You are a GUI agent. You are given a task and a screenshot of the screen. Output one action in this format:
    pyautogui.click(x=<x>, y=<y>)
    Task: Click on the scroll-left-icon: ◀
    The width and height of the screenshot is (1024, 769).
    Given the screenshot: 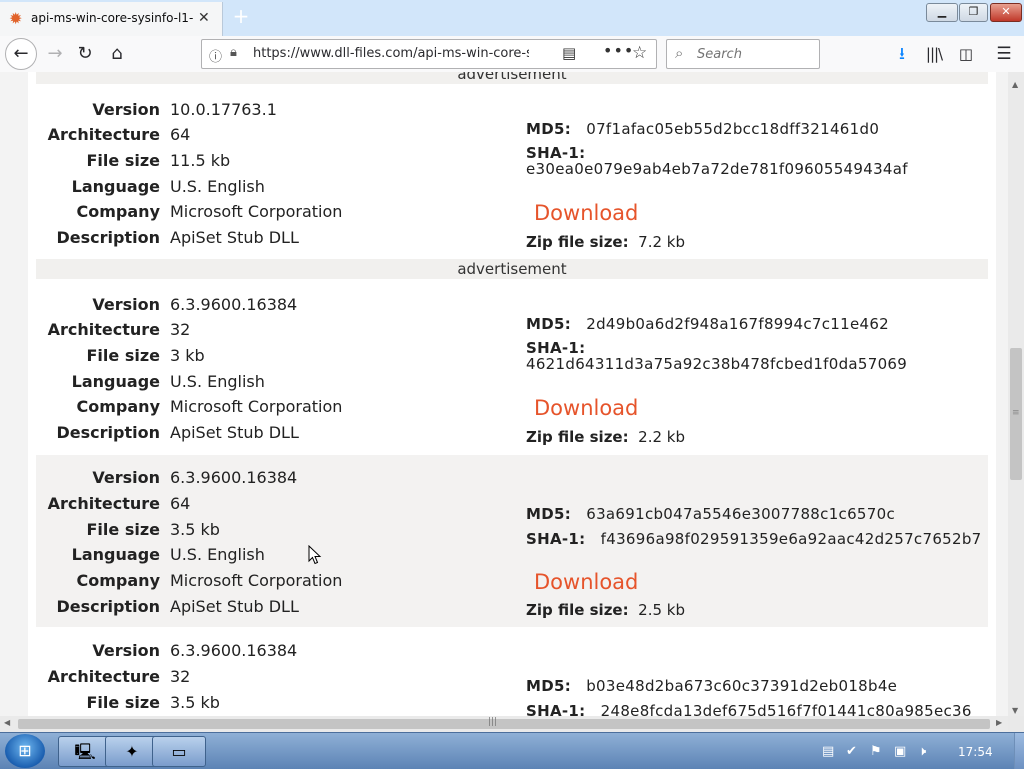 What is the action you would take?
    pyautogui.click(x=7, y=722)
    